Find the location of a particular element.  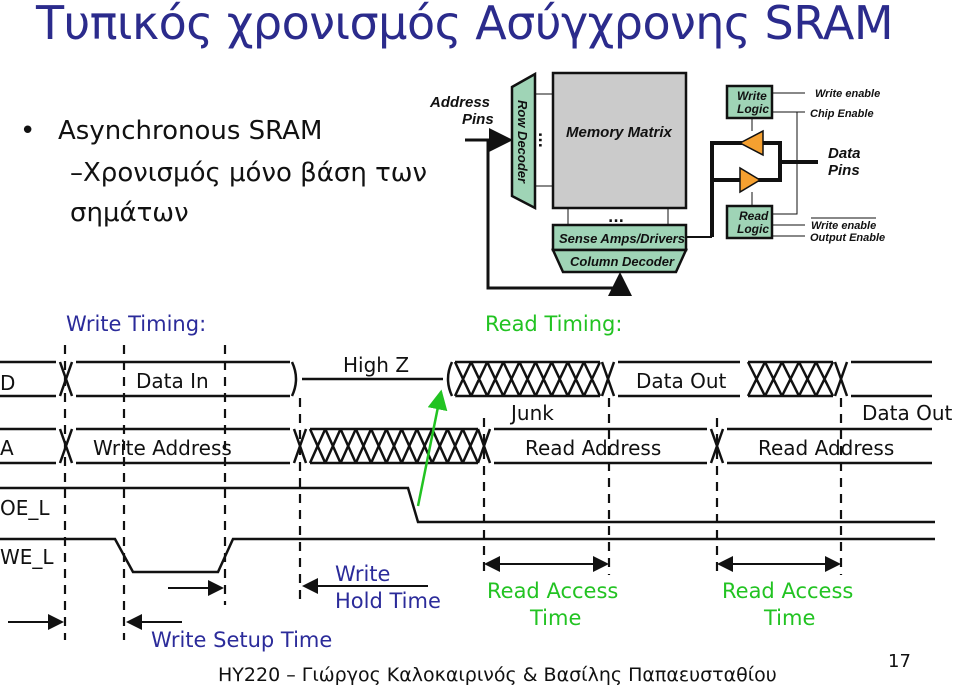

d-drive-edge is located at coordinates (450, 379).